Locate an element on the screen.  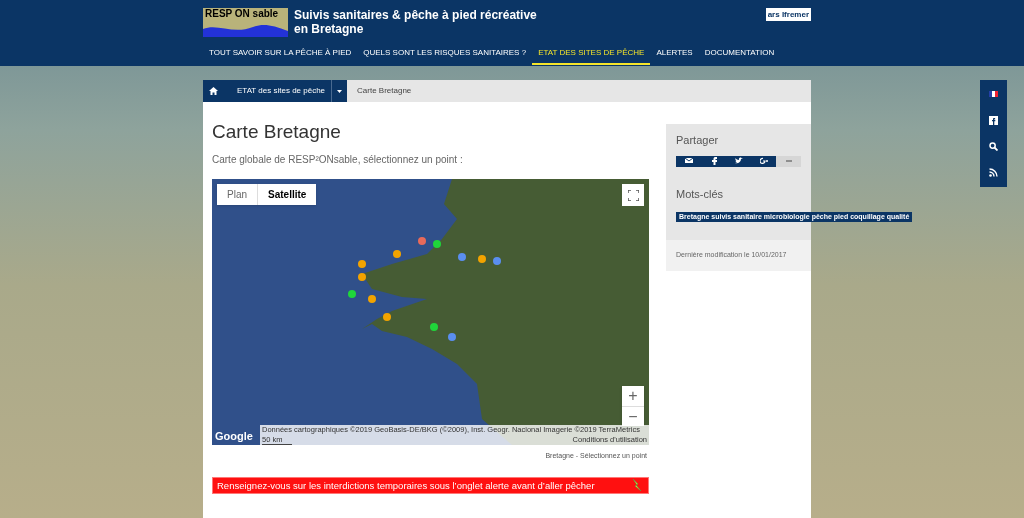
fullscreen-button is located at coordinates (633, 195).